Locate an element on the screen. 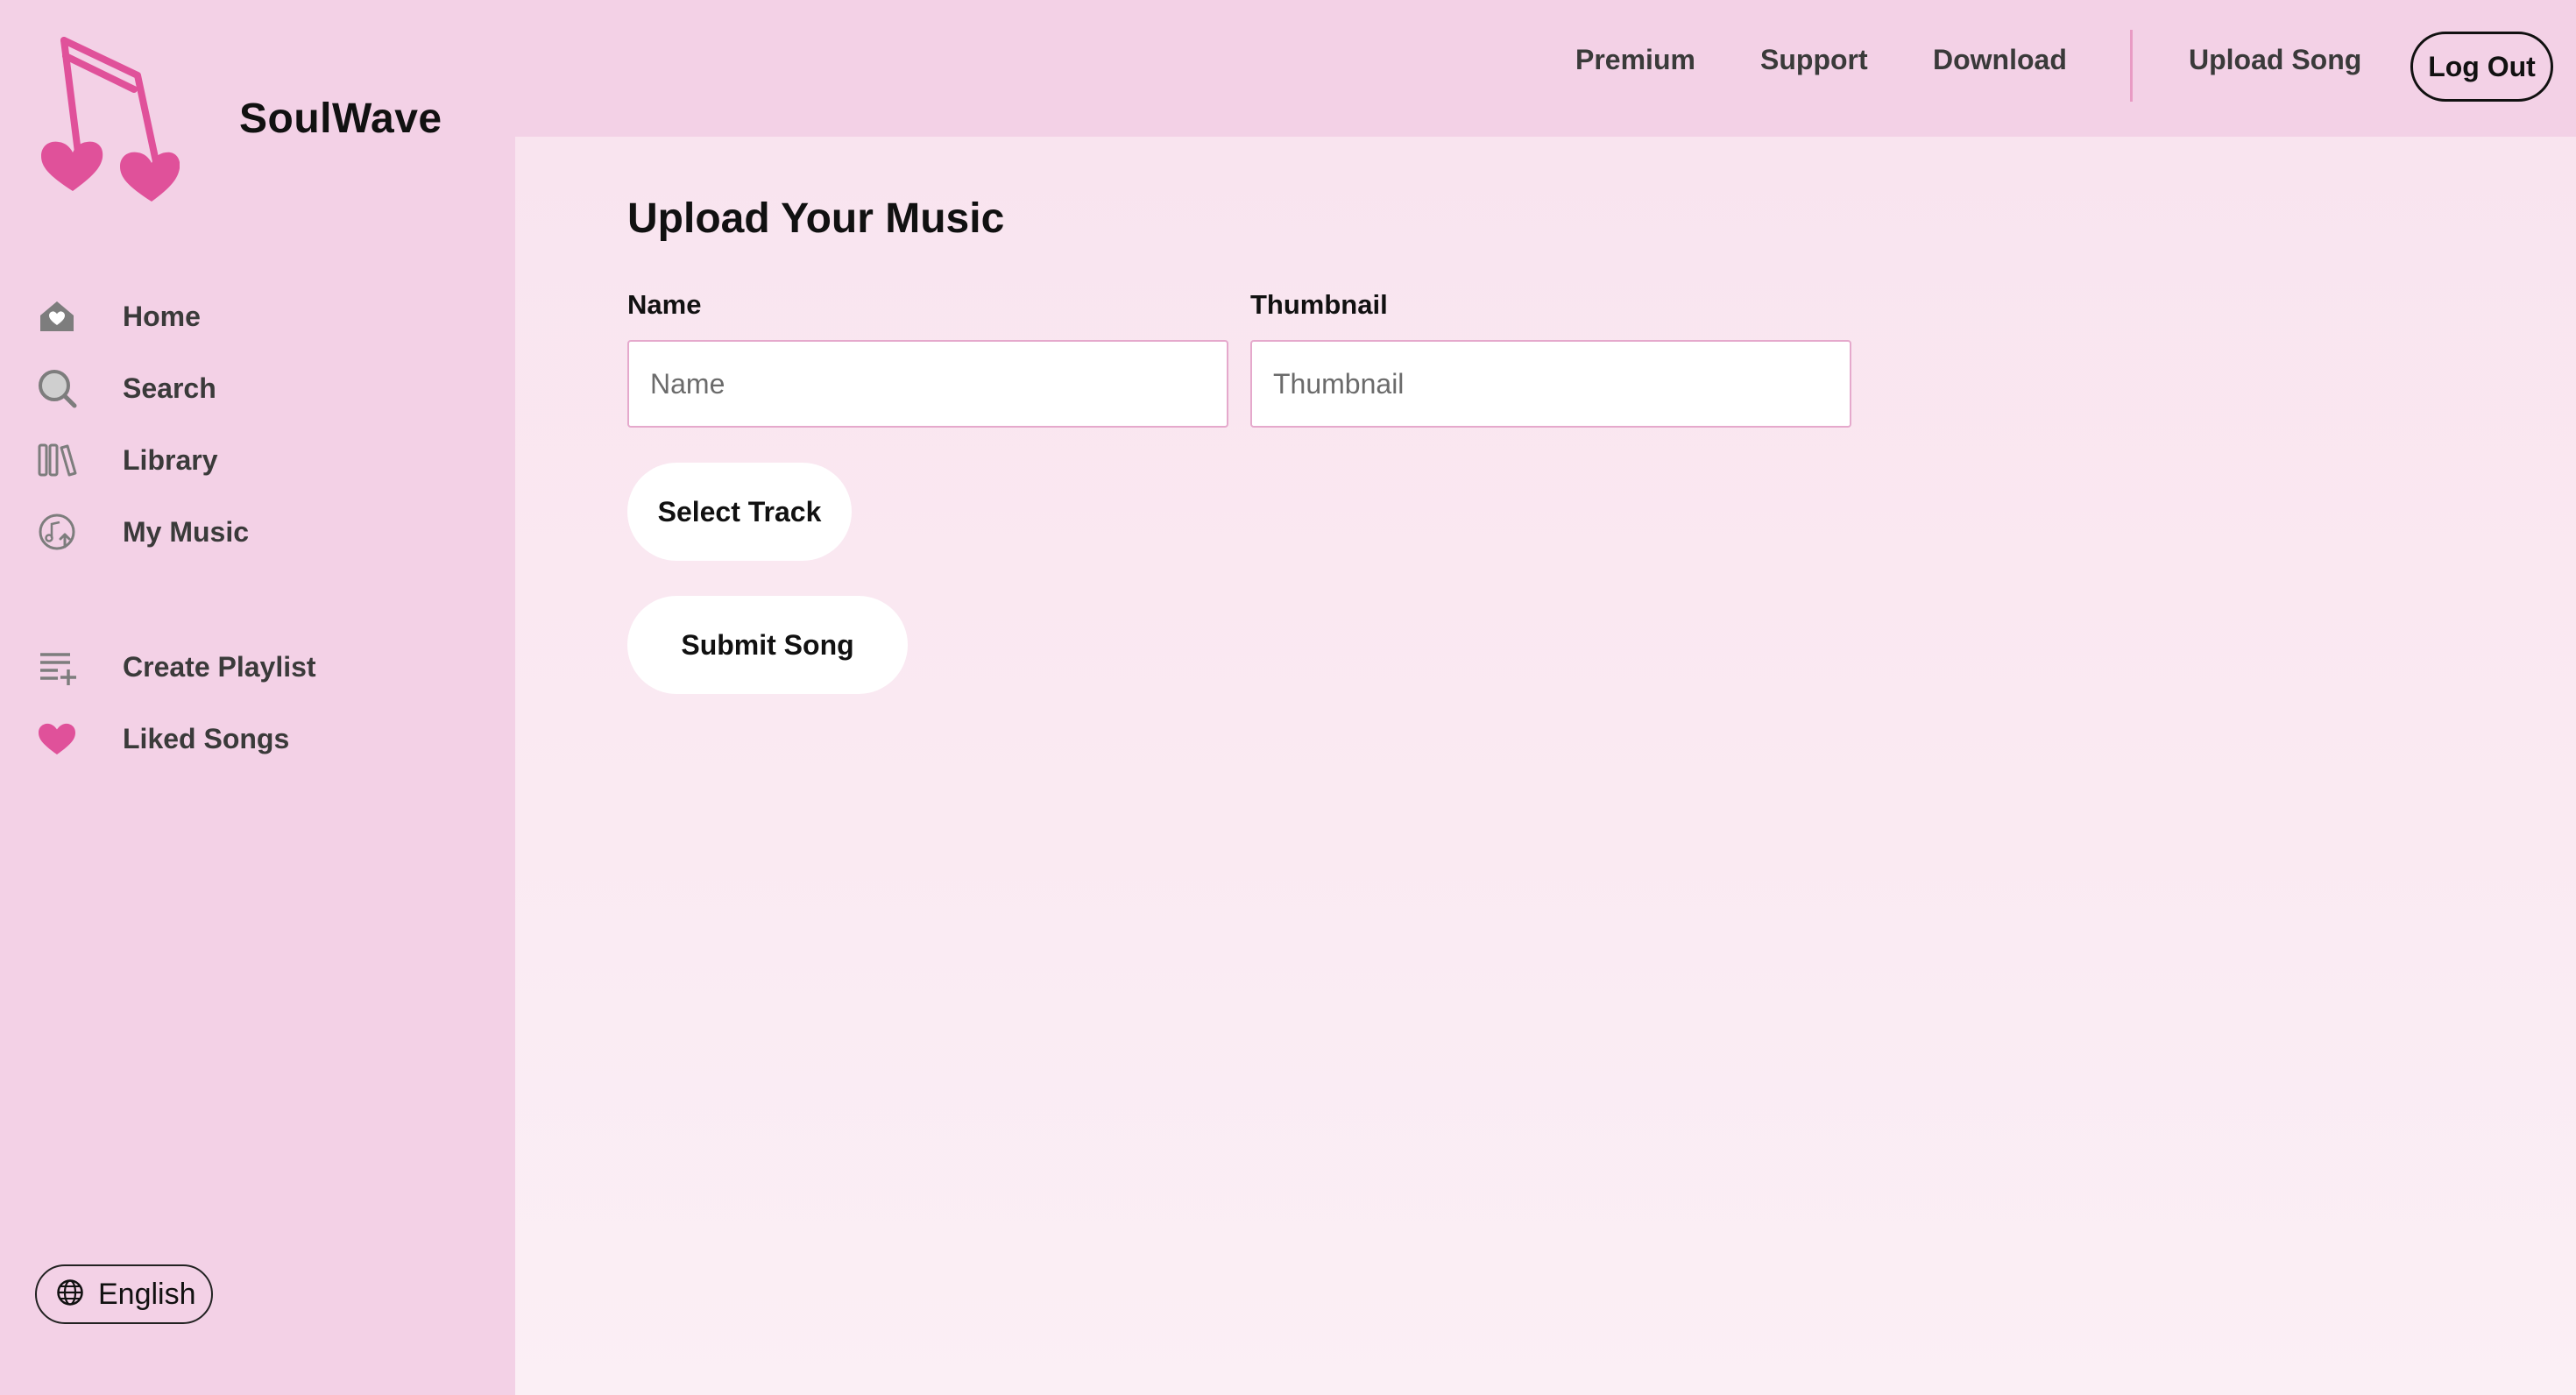 The height and width of the screenshot is (1395, 2576). sidebar-item-home: Home is located at coordinates (175, 316).